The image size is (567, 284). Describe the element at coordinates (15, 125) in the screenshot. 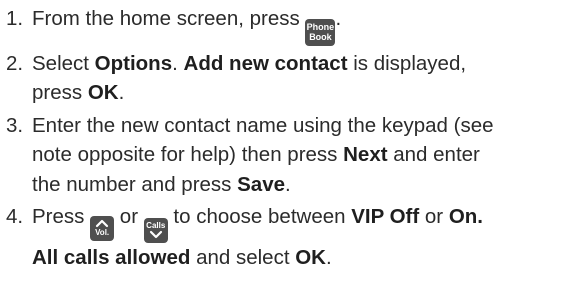

I see `step-number: 3.` at that location.